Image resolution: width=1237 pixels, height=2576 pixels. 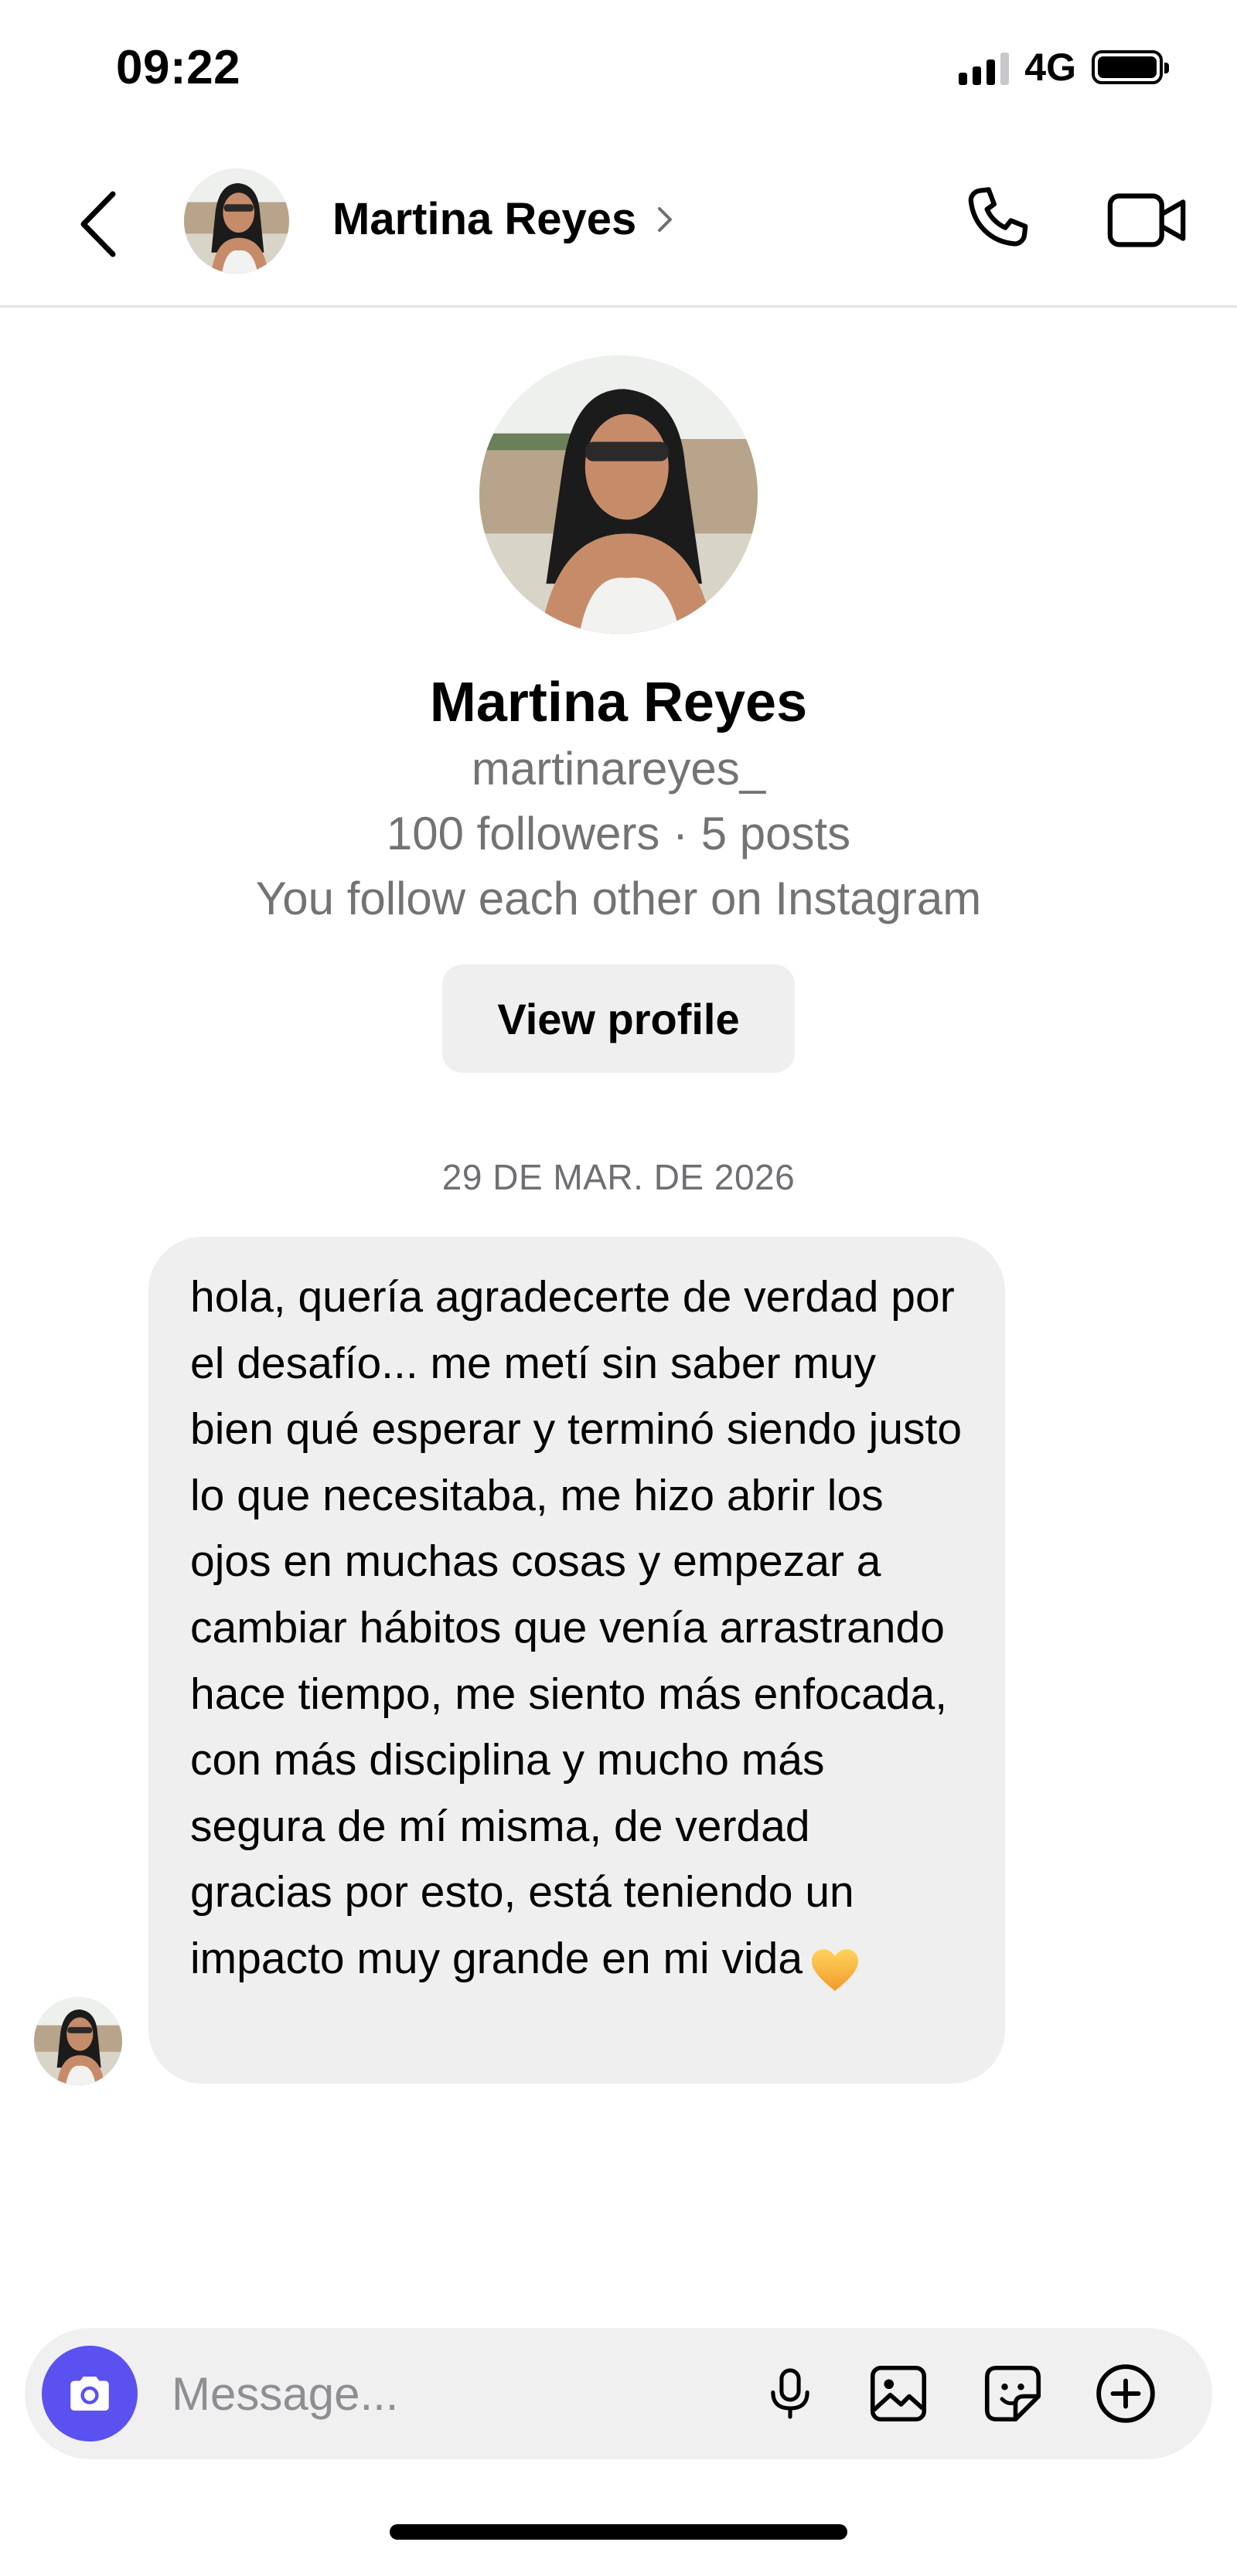 What do you see at coordinates (1130, 67) in the screenshot?
I see `battery-icon` at bounding box center [1130, 67].